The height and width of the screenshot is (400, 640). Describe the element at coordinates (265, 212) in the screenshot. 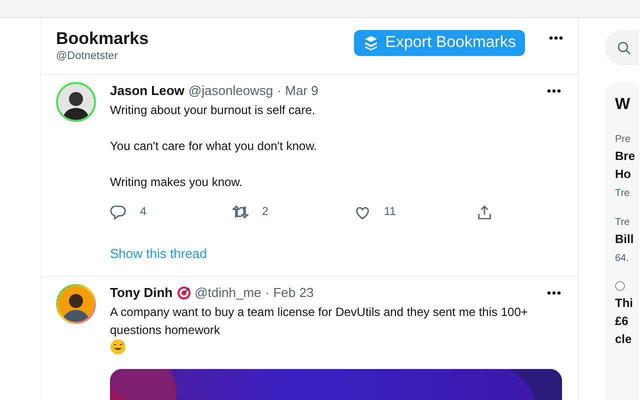

I see `retweet-count: 2` at that location.